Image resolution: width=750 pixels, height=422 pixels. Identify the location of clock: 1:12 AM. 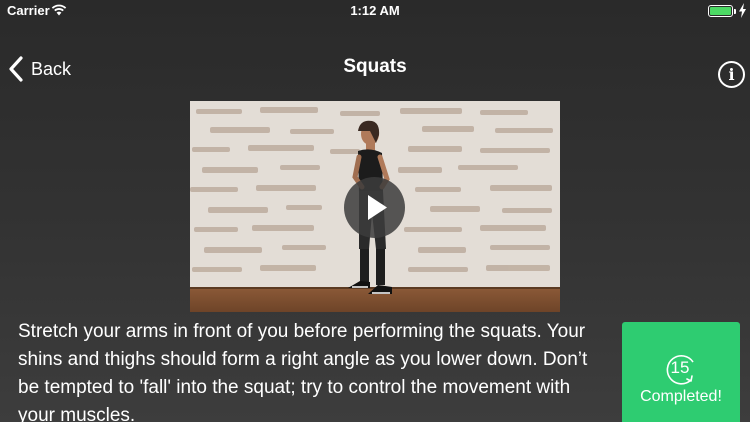
(375, 10).